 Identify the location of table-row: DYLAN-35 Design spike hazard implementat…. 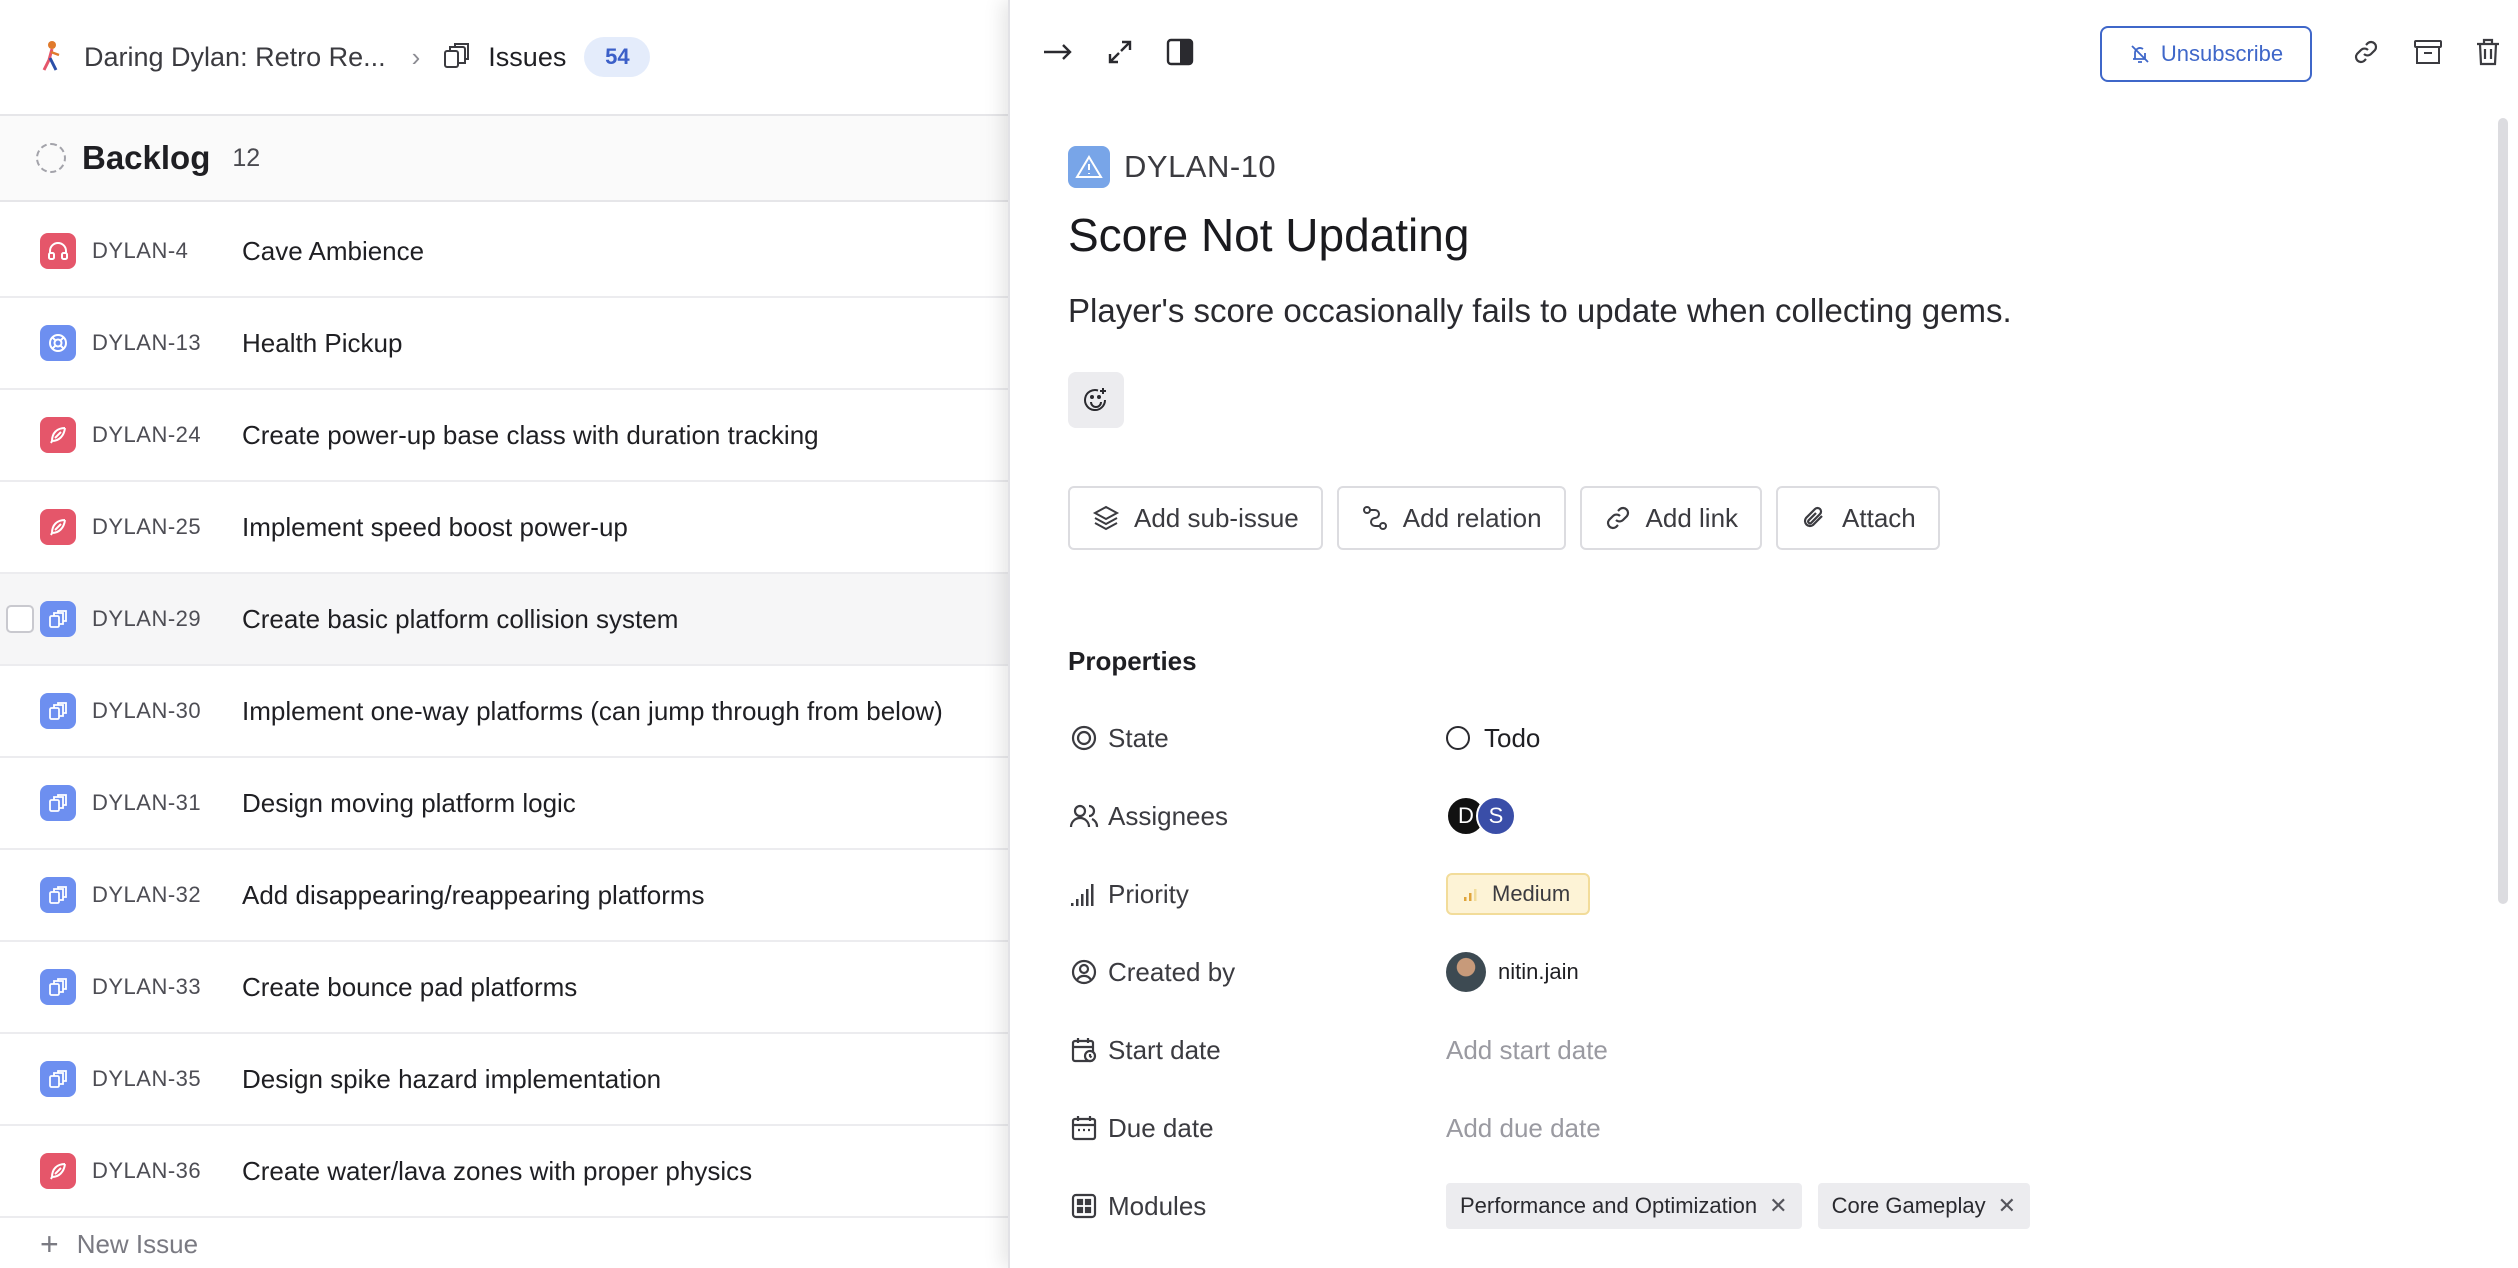
(504, 1080).